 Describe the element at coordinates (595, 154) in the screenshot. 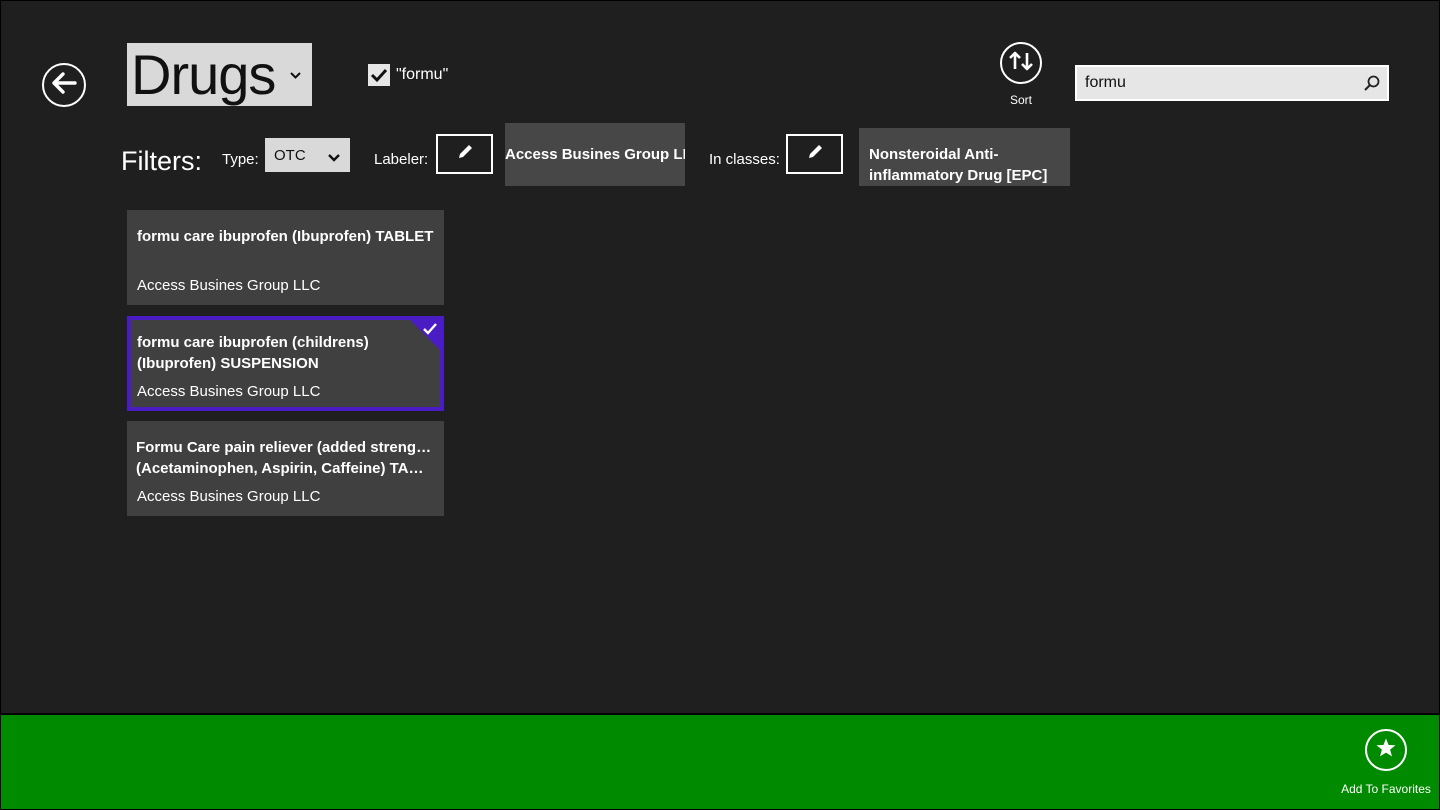

I see `labeler-chip: Access Busines Group LLC` at that location.